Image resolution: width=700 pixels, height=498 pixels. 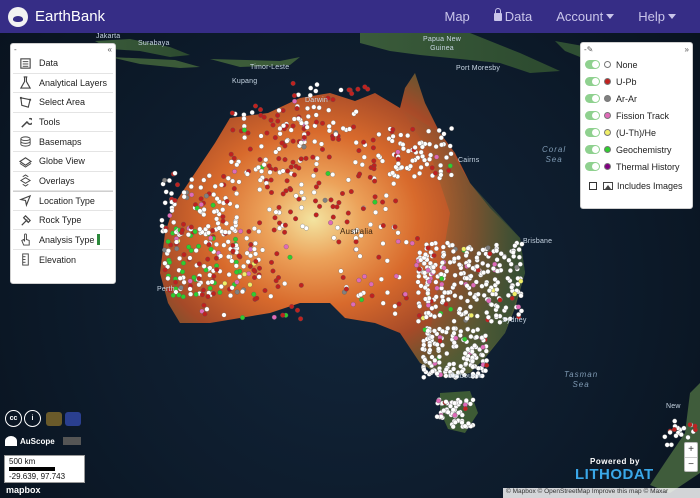 I want to click on menu-item-location-type: Location Type, so click(x=63, y=201).